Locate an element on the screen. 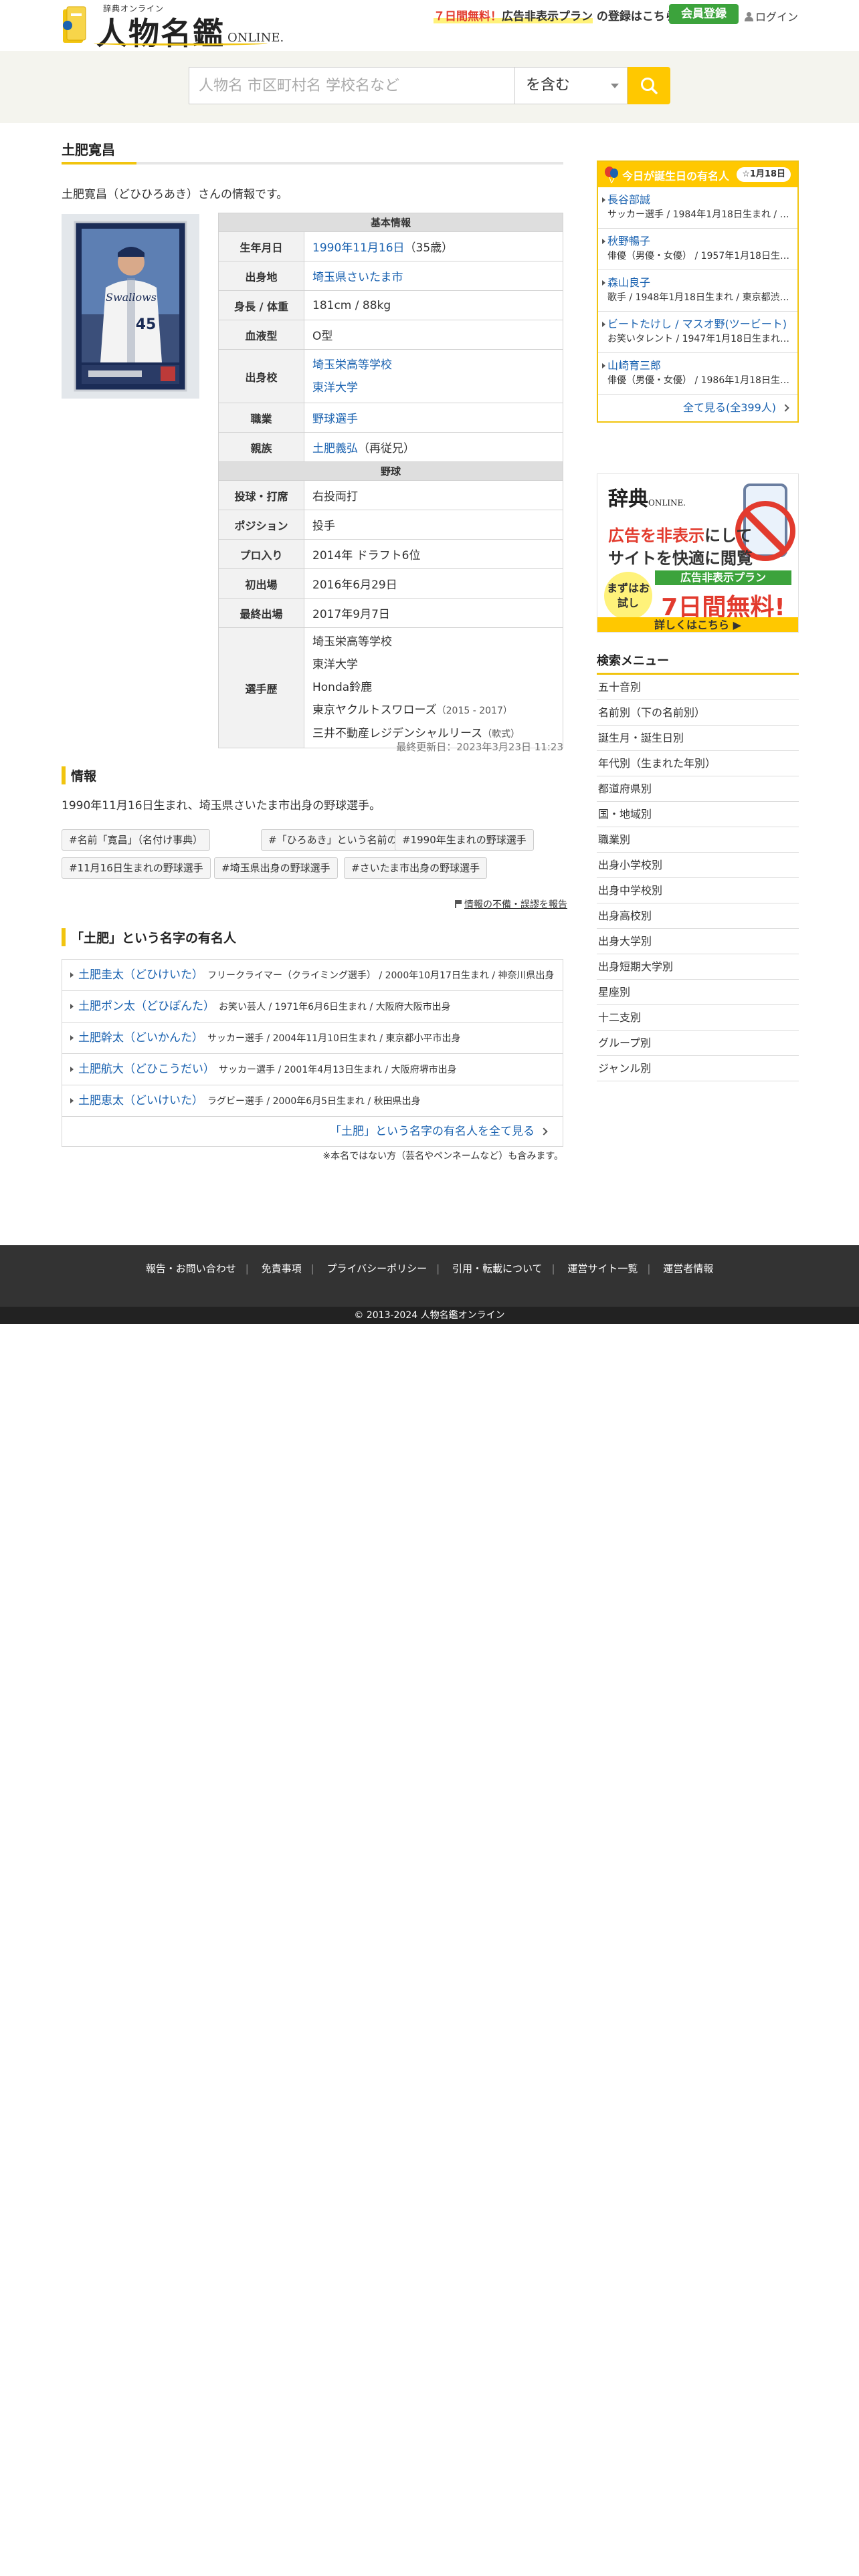 This screenshot has width=859, height=2576. footnote: ※本名ではない方（芸名やペンネームなど）も含みます。 is located at coordinates (443, 1156).